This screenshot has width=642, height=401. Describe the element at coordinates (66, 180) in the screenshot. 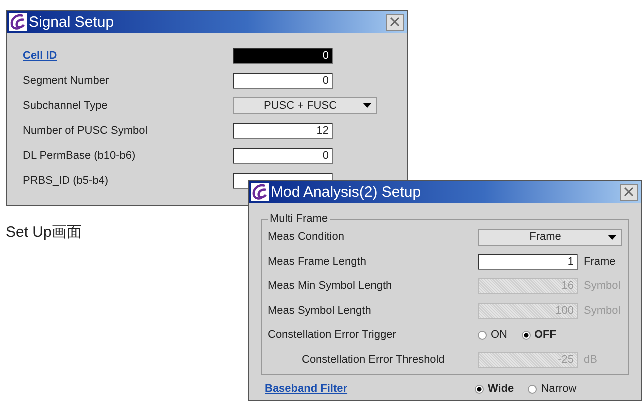

I see `setting-label: PRBS_ID (b5-b4)` at that location.